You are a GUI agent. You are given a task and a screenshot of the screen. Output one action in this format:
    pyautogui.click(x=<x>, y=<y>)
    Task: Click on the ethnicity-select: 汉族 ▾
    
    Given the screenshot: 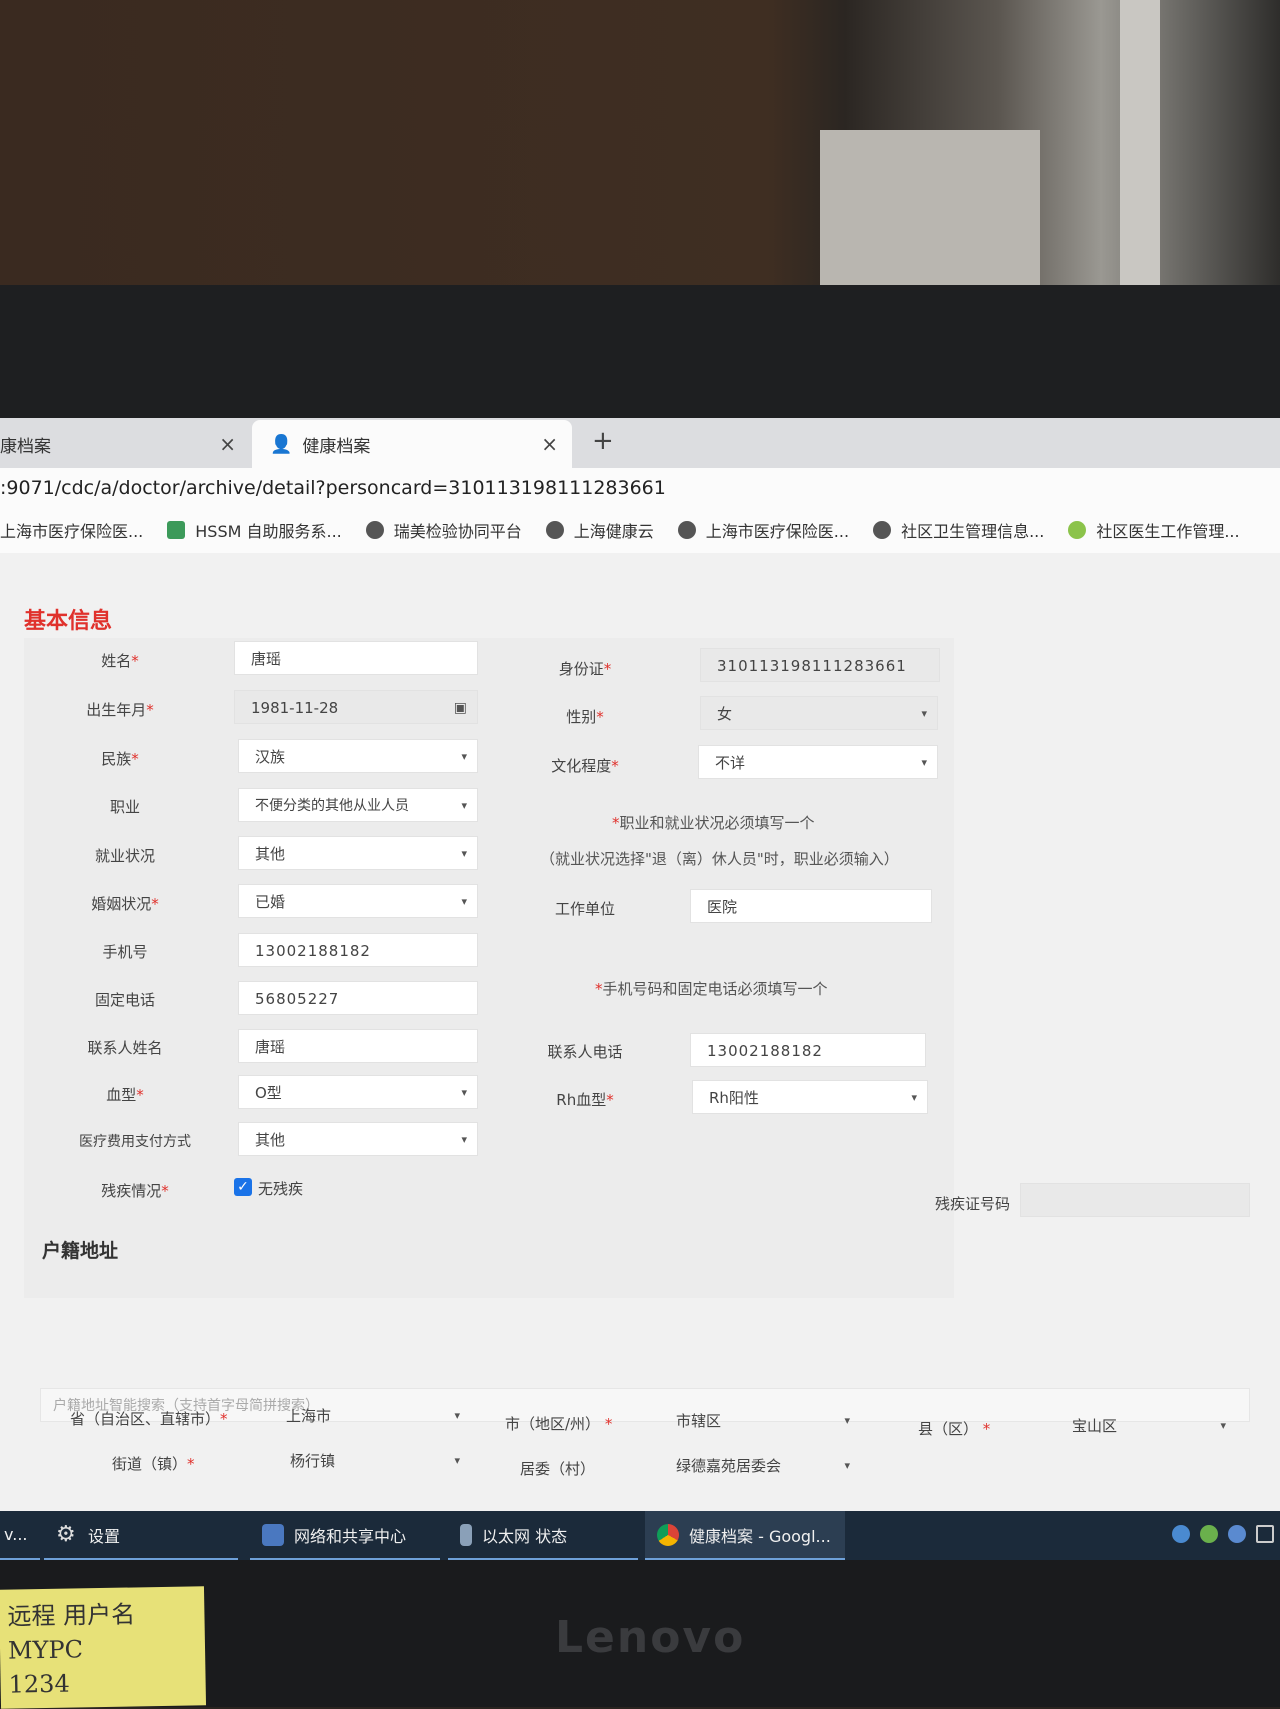 What is the action you would take?
    pyautogui.click(x=358, y=756)
    